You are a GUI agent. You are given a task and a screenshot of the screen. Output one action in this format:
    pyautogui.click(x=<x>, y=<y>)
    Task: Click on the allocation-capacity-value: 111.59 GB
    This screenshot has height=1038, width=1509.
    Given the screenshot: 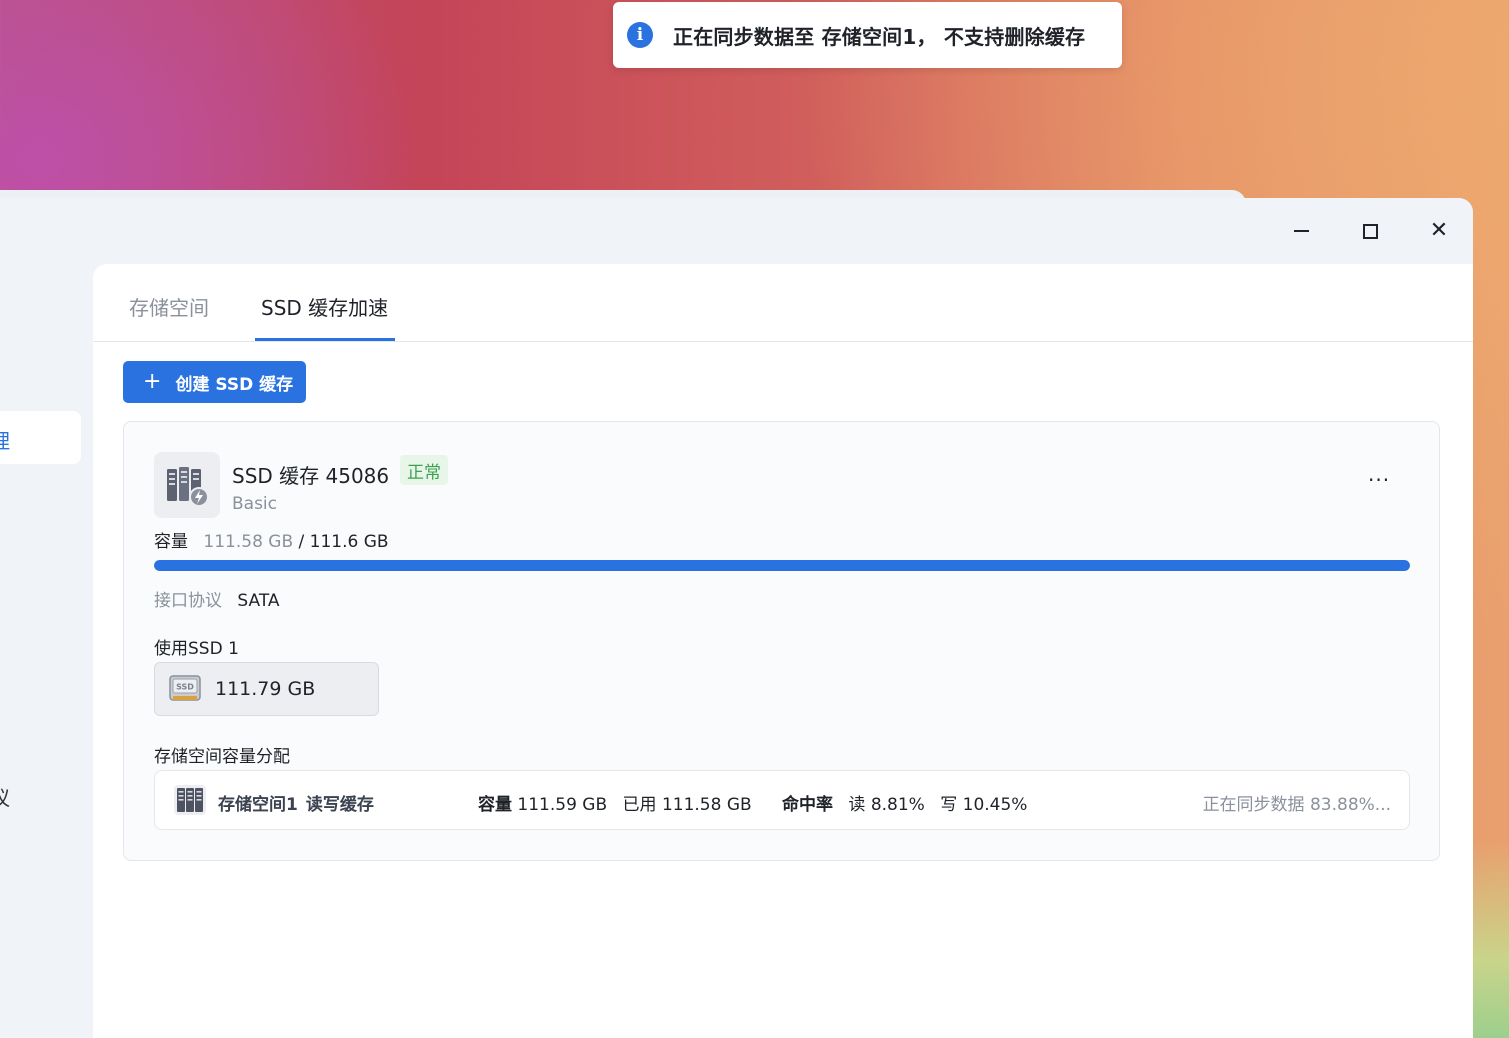 What is the action you would take?
    pyautogui.click(x=562, y=805)
    